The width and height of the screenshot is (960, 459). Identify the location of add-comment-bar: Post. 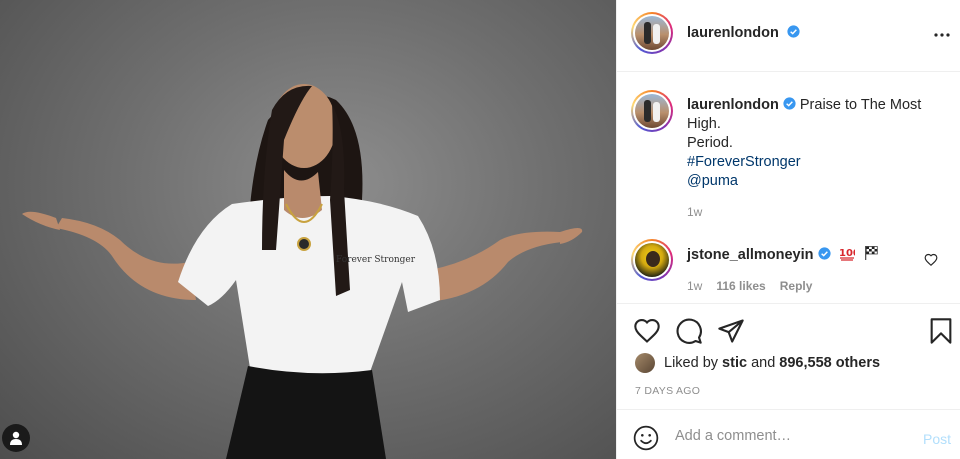
(788, 434).